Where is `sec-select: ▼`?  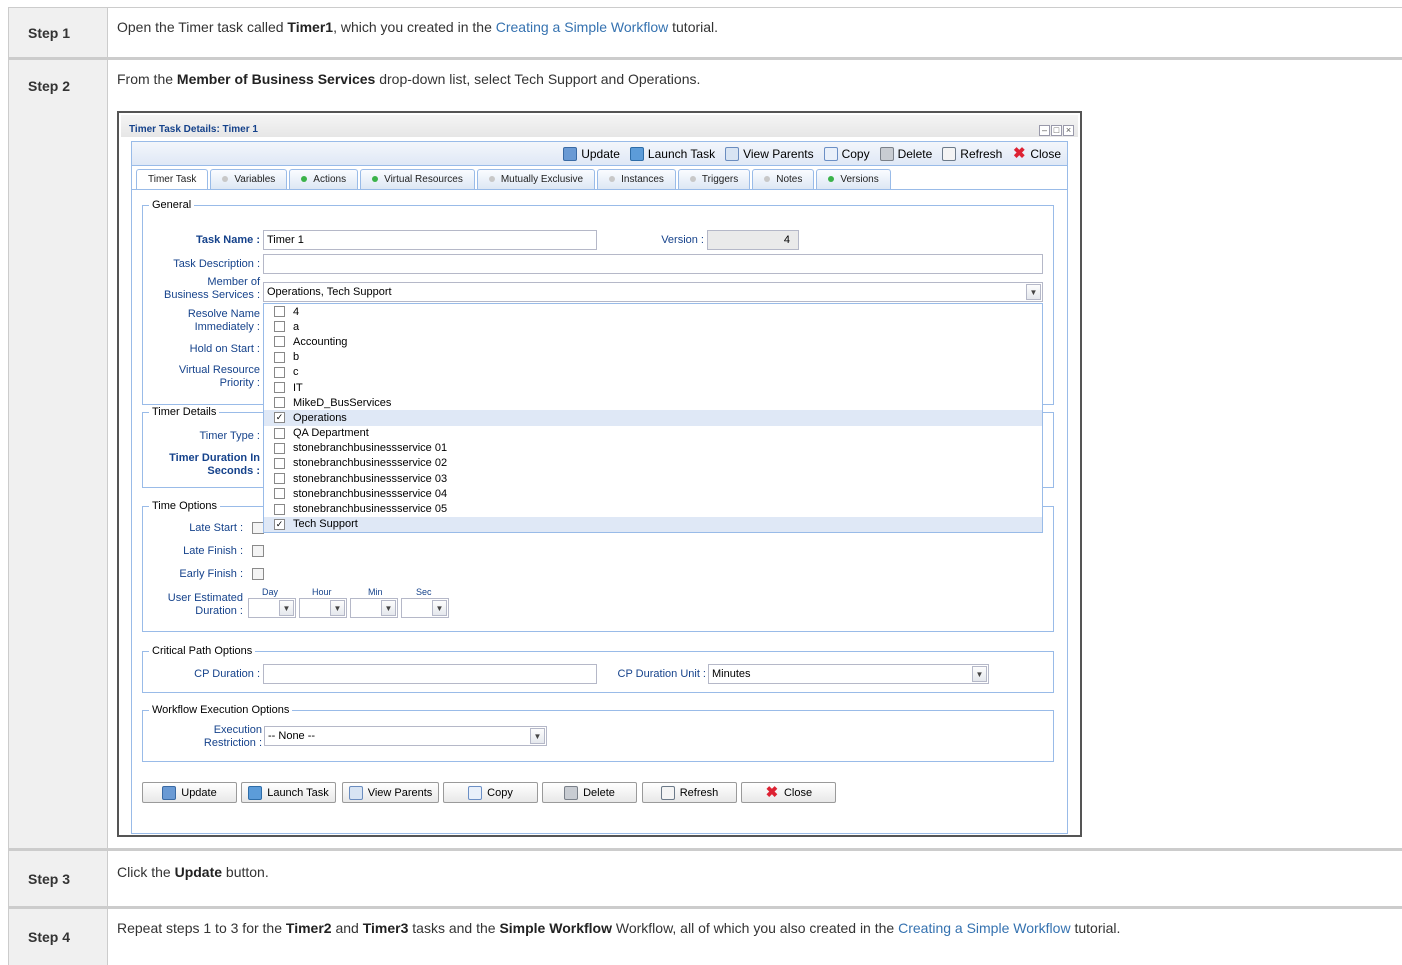 sec-select: ▼ is located at coordinates (425, 608).